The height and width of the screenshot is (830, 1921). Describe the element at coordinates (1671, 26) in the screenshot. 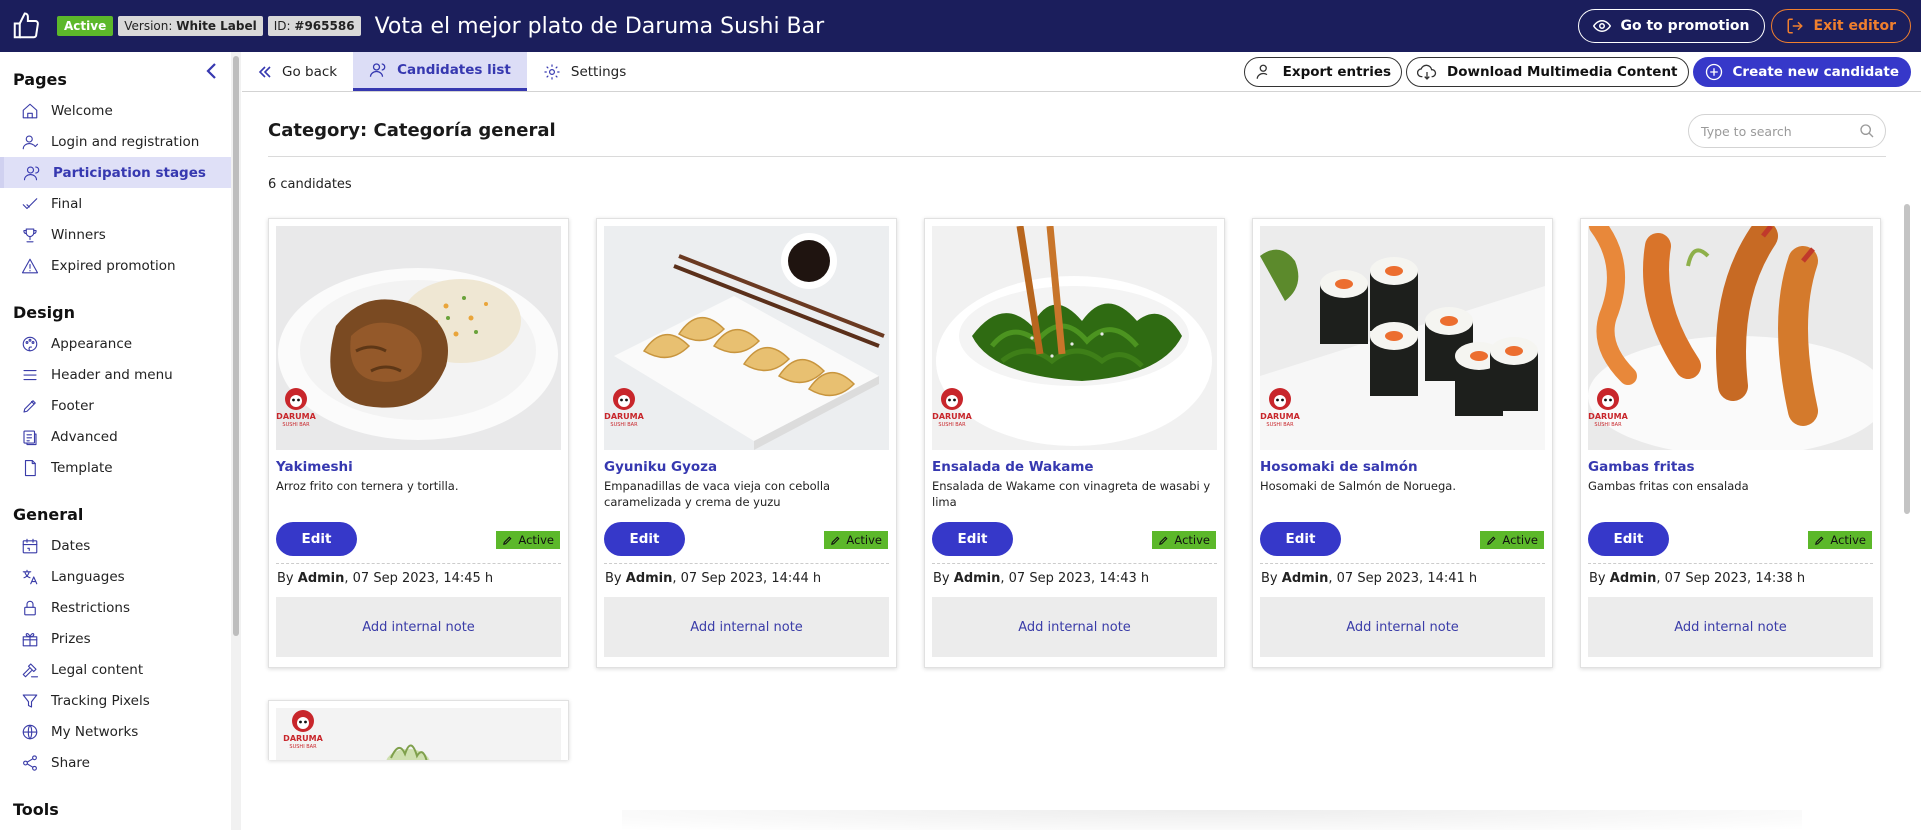

I see `go-to-promotion-button: Go to promotion` at that location.